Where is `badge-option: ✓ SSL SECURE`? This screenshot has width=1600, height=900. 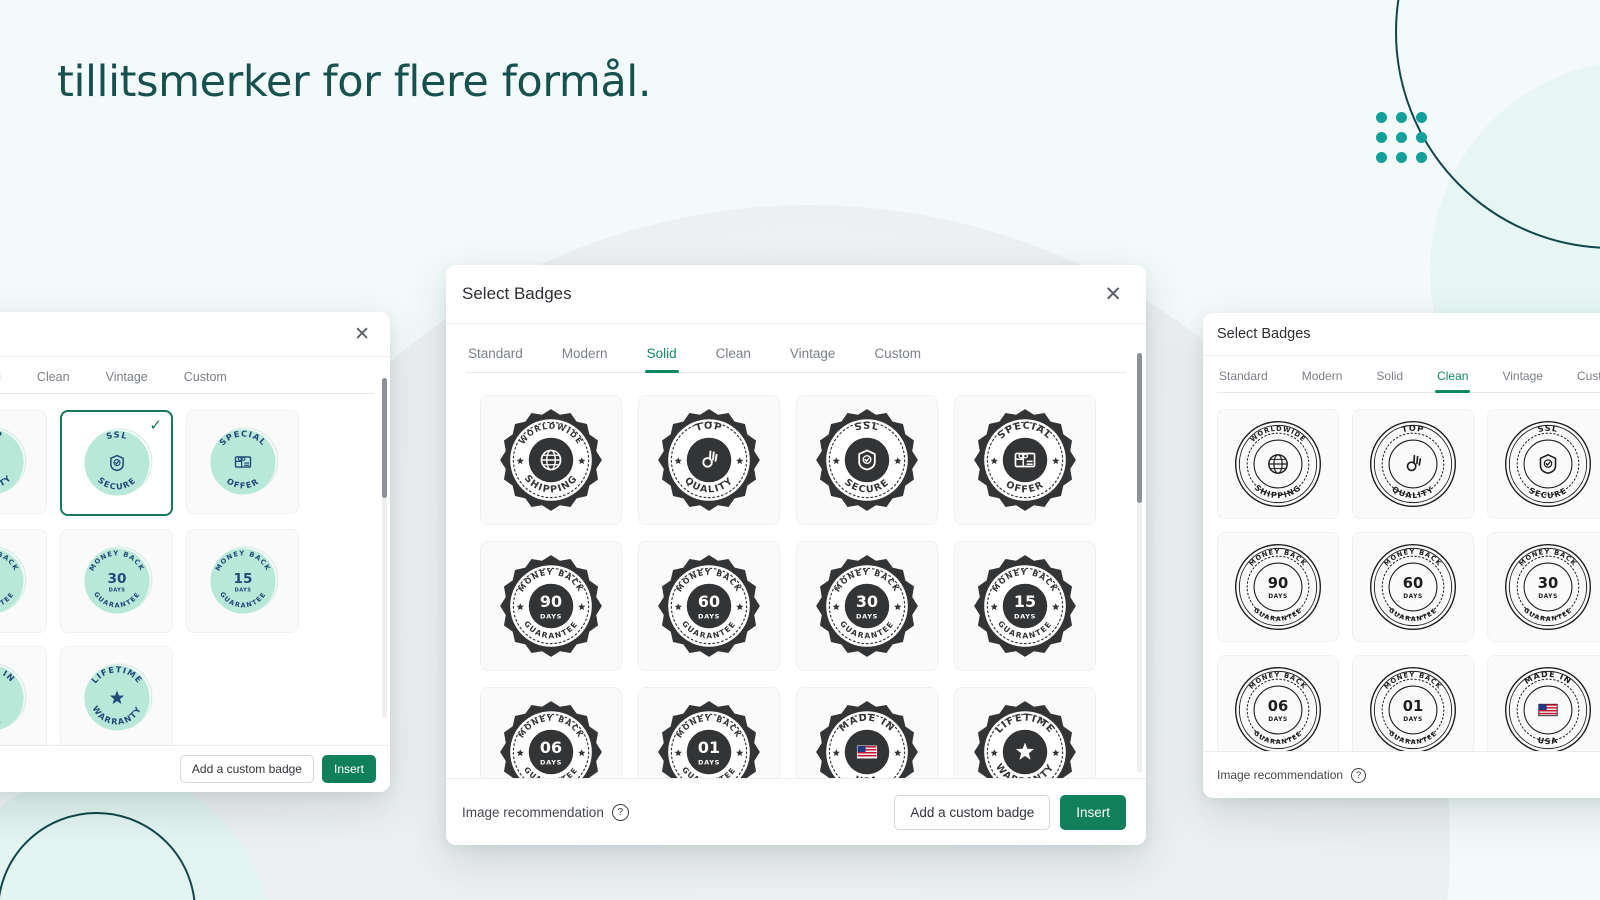 badge-option: ✓ SSL SECURE is located at coordinates (116, 463).